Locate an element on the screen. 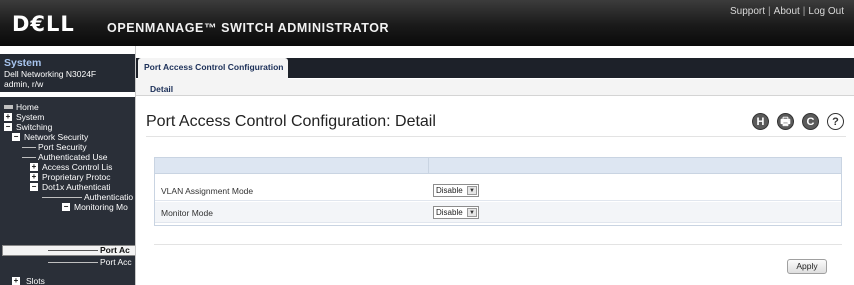 Image resolution: width=854 pixels, height=285 pixels. table-header is located at coordinates (498, 166).